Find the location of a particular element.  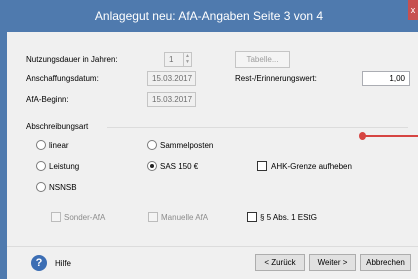

nutzungsdauer-input: 1 is located at coordinates (174, 59).